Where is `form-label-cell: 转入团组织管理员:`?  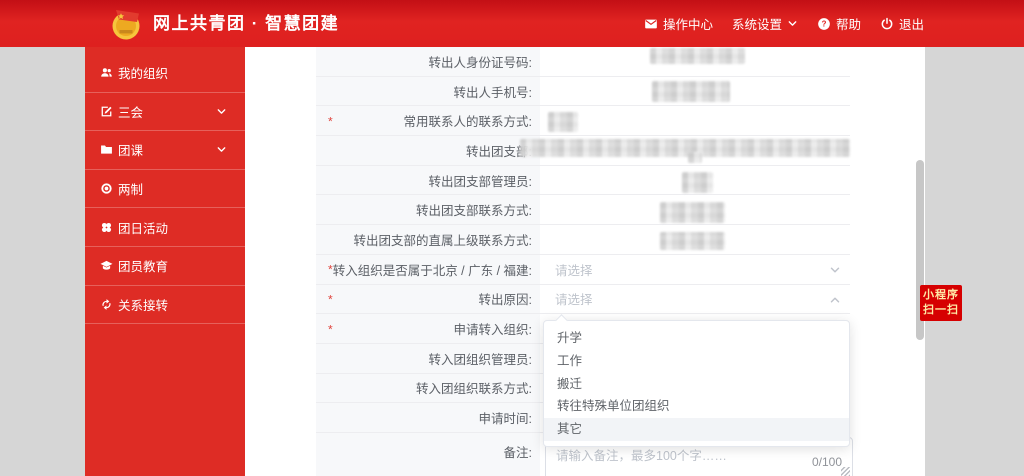
form-label-cell: 转入团组织管理员: is located at coordinates (428, 358).